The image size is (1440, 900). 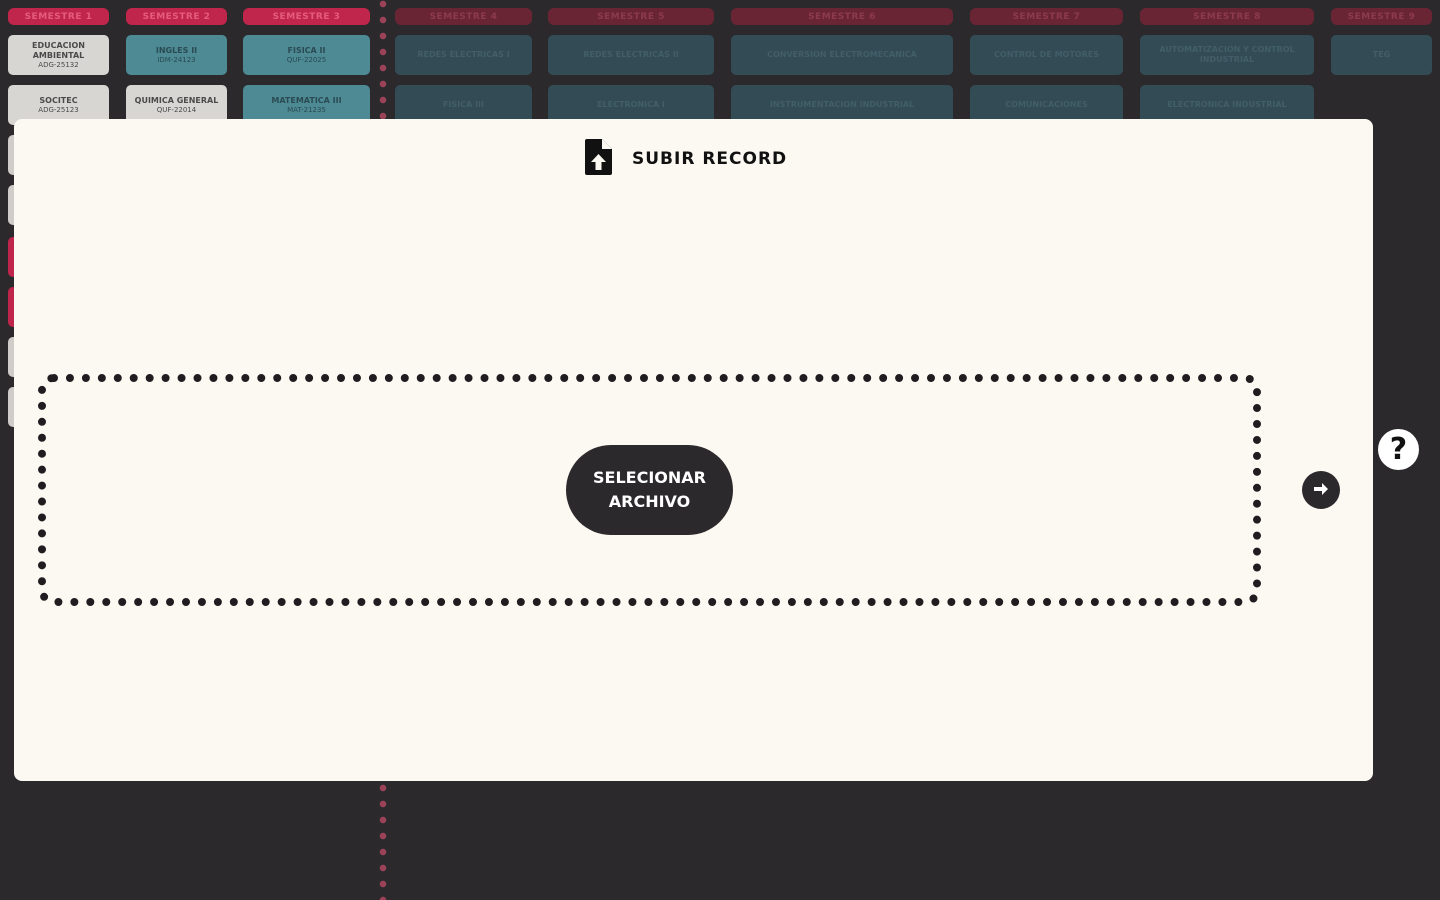 I want to click on next-button, so click(x=1321, y=490).